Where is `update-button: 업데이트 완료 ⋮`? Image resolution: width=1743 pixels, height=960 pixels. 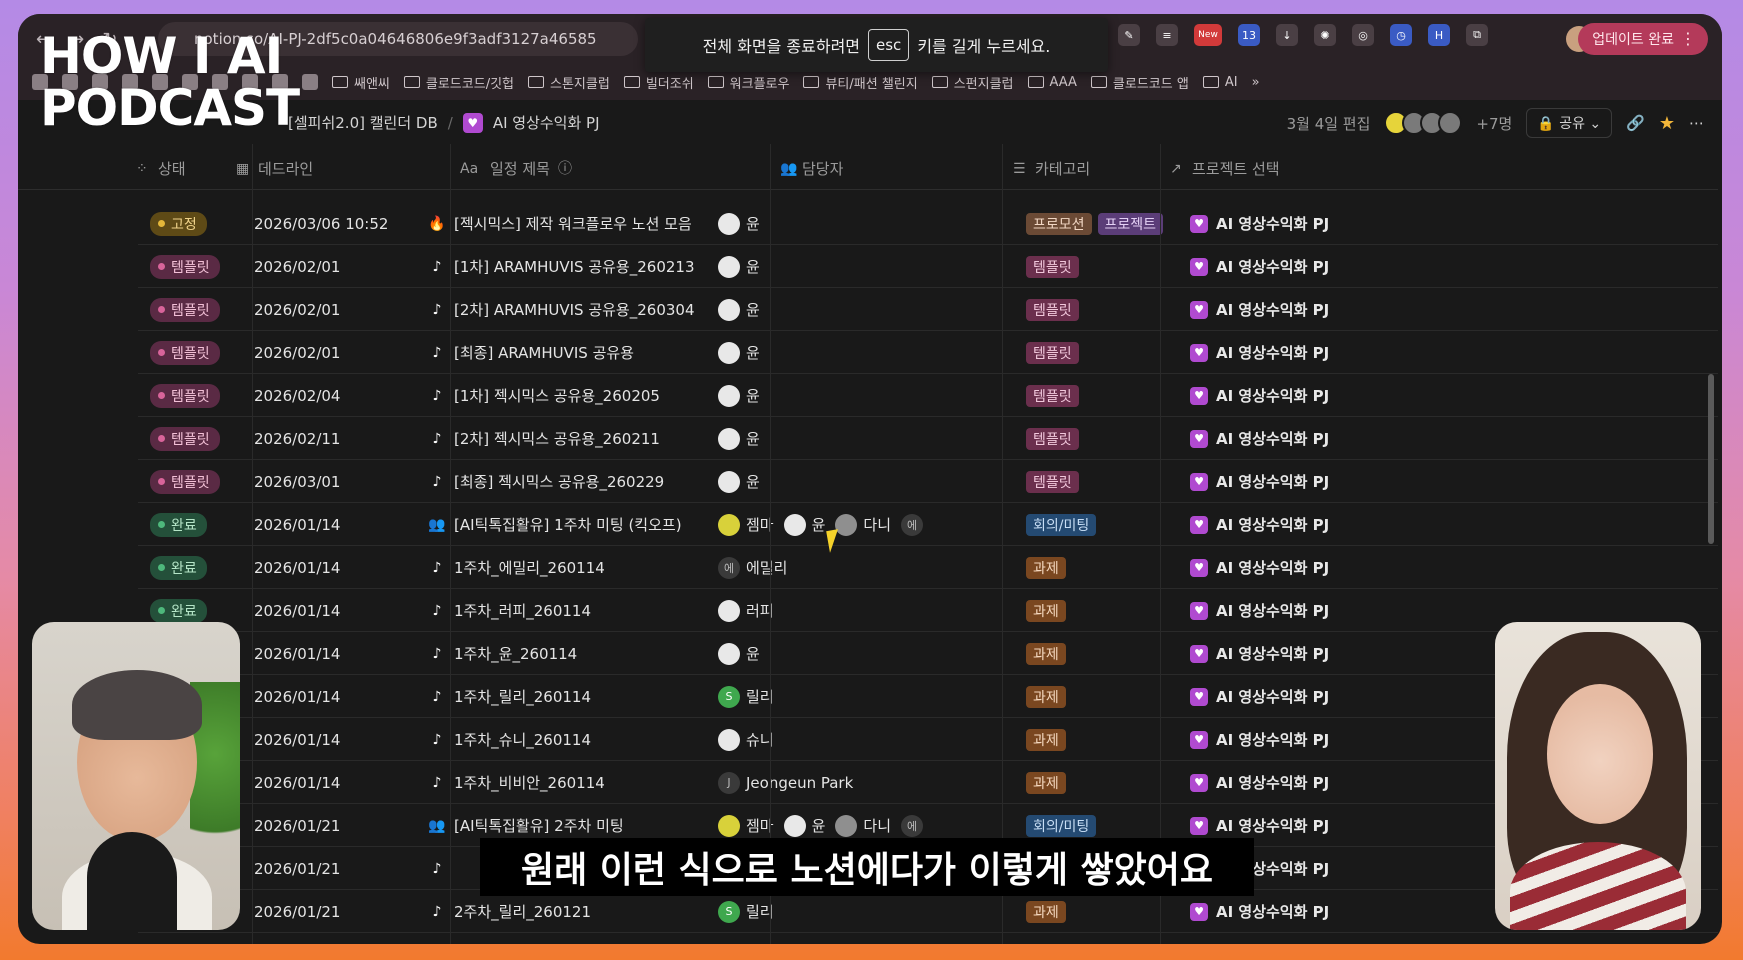
update-button: 업데이트 완료 ⋮ is located at coordinates (1643, 39).